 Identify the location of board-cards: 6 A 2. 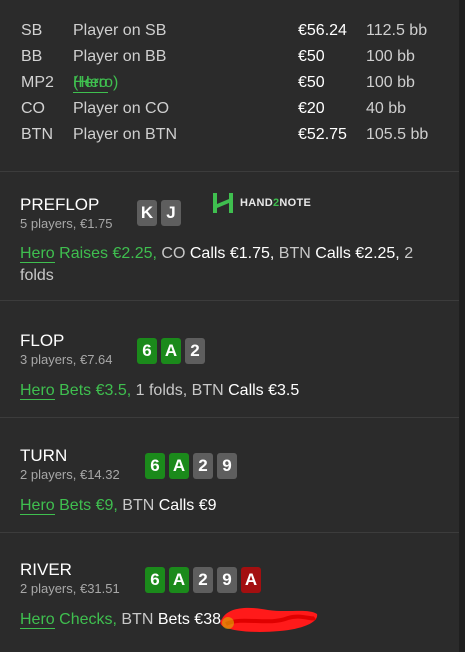
(171, 351).